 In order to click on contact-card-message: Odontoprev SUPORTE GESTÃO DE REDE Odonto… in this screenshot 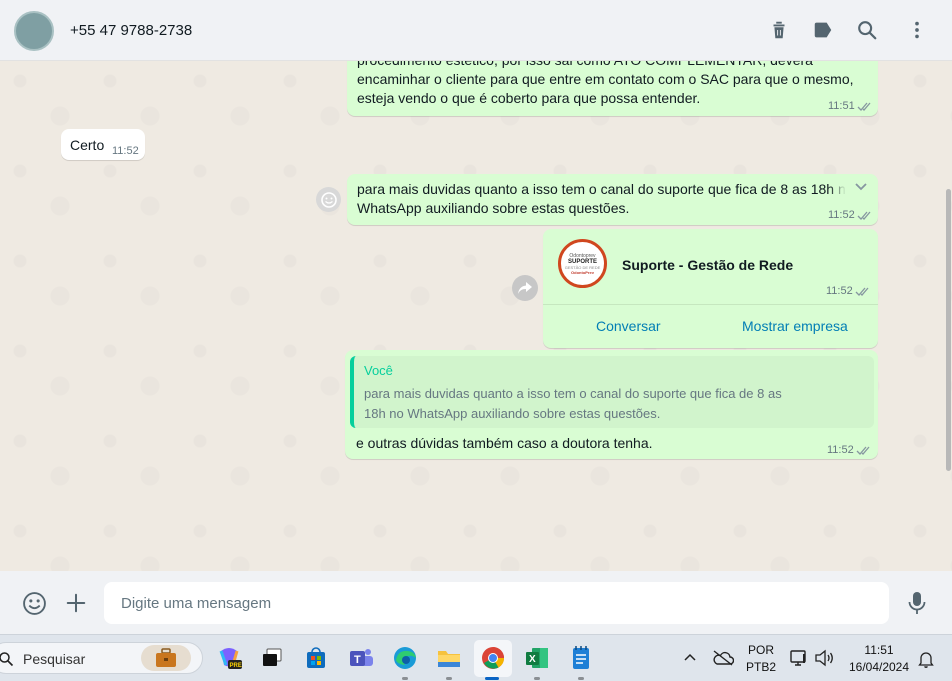, I will do `click(710, 288)`.